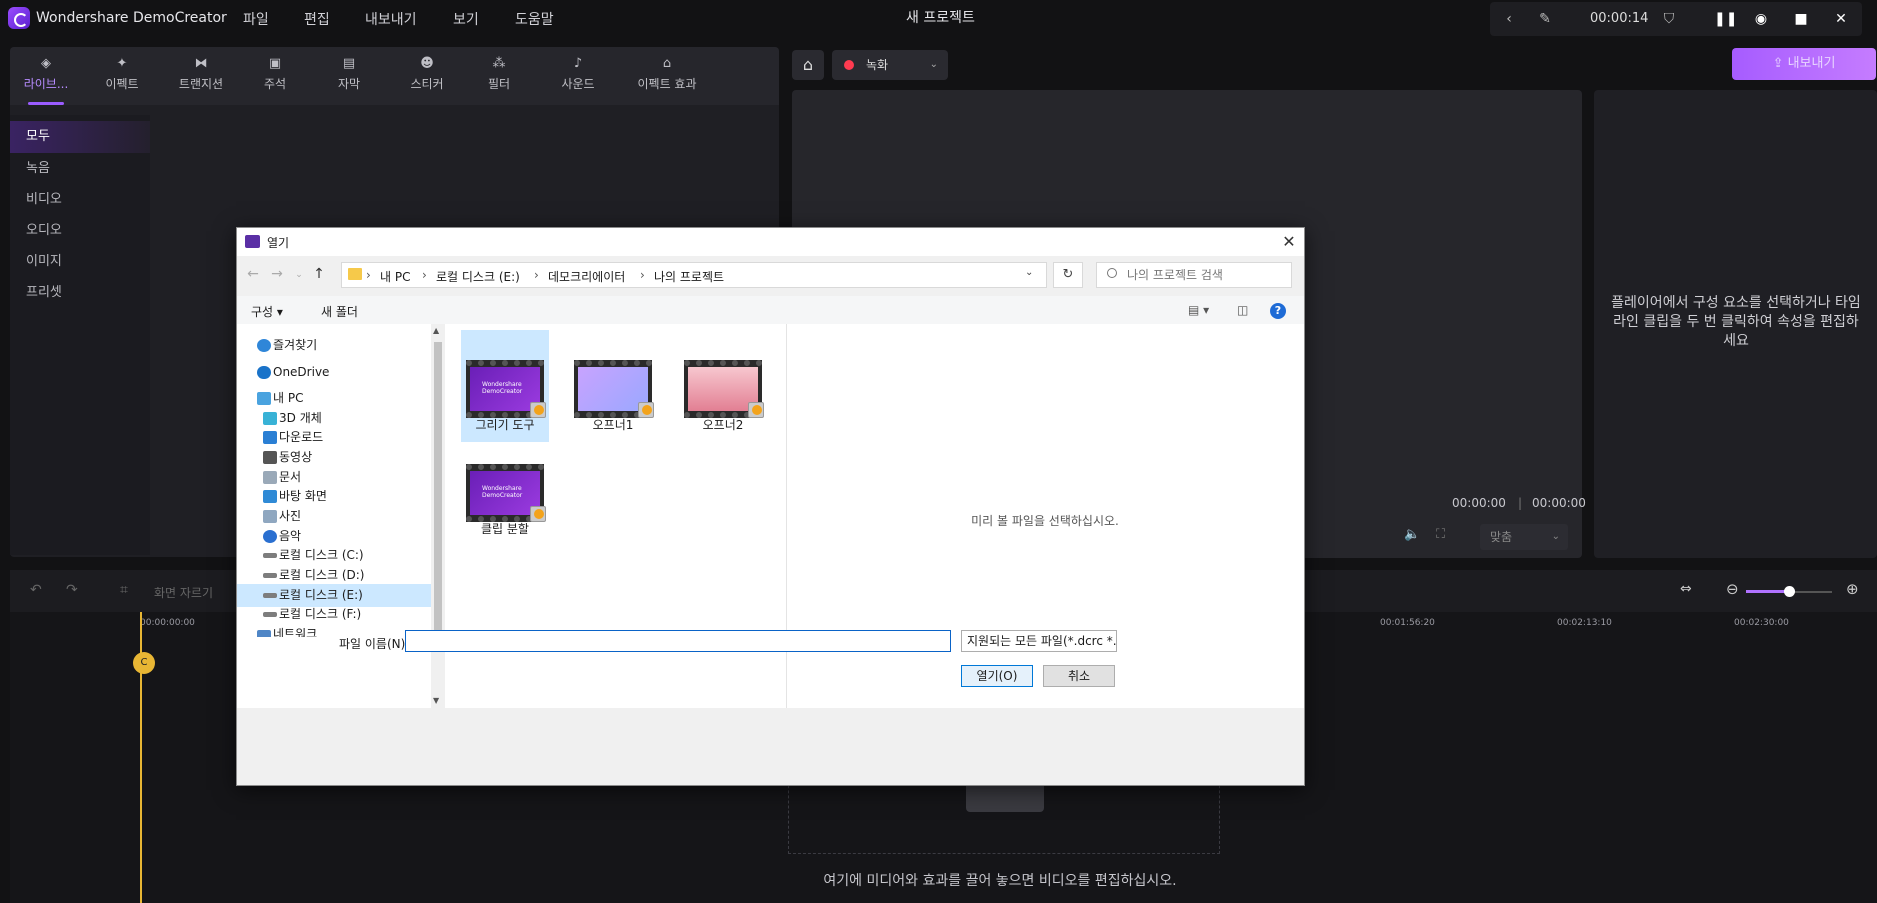 The width and height of the screenshot is (1877, 903). Describe the element at coordinates (80, 262) in the screenshot. I see `category-image: 이미지` at that location.